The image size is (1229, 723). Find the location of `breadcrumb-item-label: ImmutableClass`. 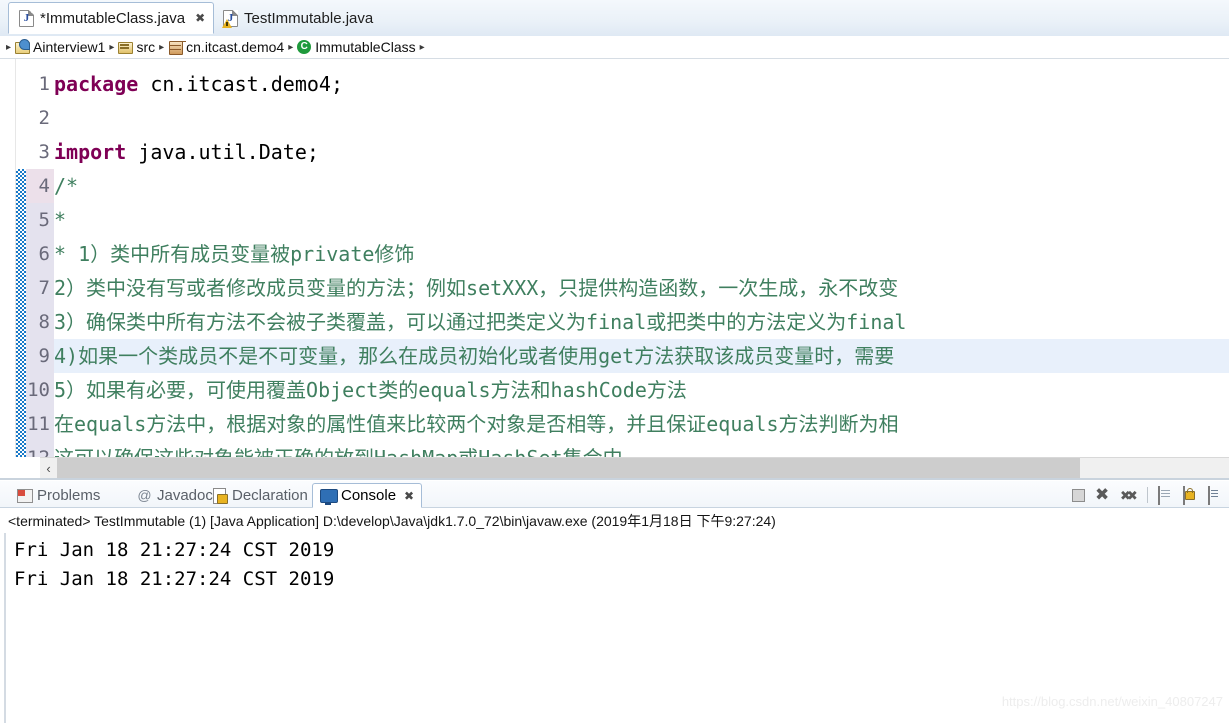

breadcrumb-item-label: ImmutableClass is located at coordinates (365, 47).